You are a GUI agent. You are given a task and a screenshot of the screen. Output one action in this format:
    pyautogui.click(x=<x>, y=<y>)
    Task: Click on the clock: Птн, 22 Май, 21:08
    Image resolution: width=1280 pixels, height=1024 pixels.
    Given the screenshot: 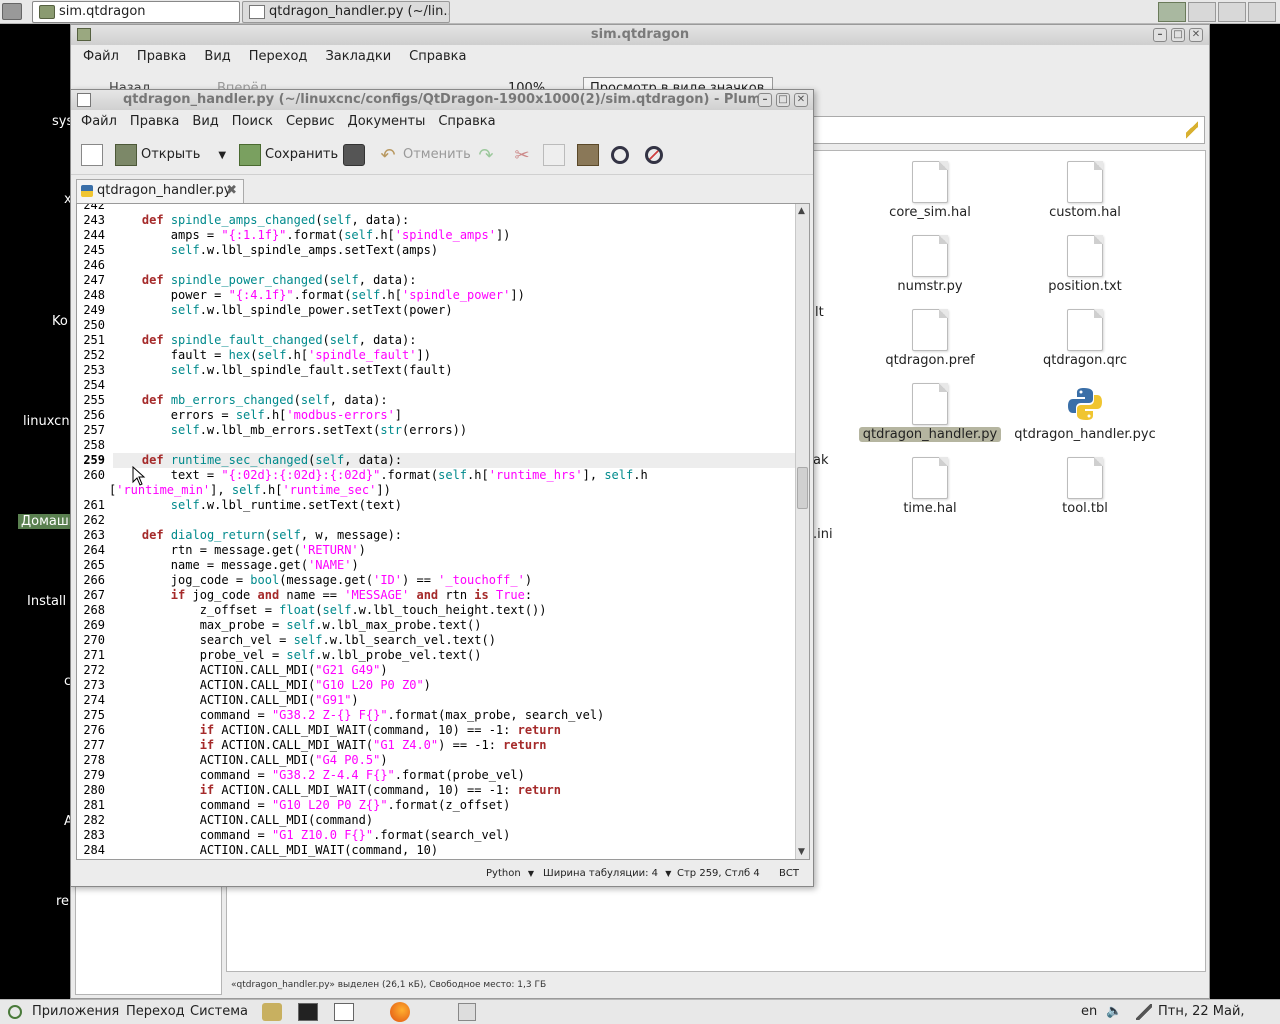 What is the action you would take?
    pyautogui.click(x=1219, y=1012)
    